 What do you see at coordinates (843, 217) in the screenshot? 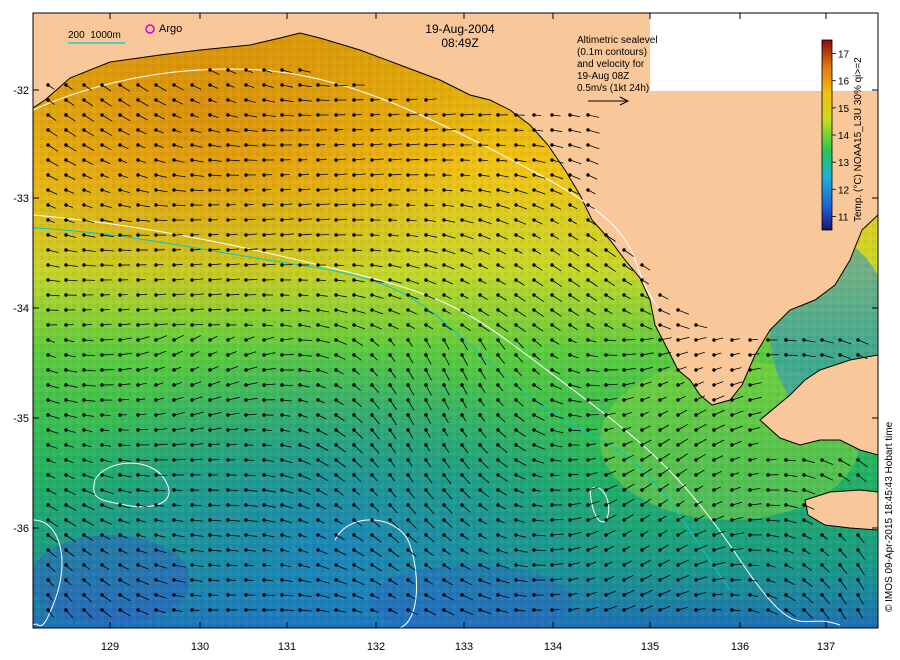
I see `colorbar-tick-label: 11` at bounding box center [843, 217].